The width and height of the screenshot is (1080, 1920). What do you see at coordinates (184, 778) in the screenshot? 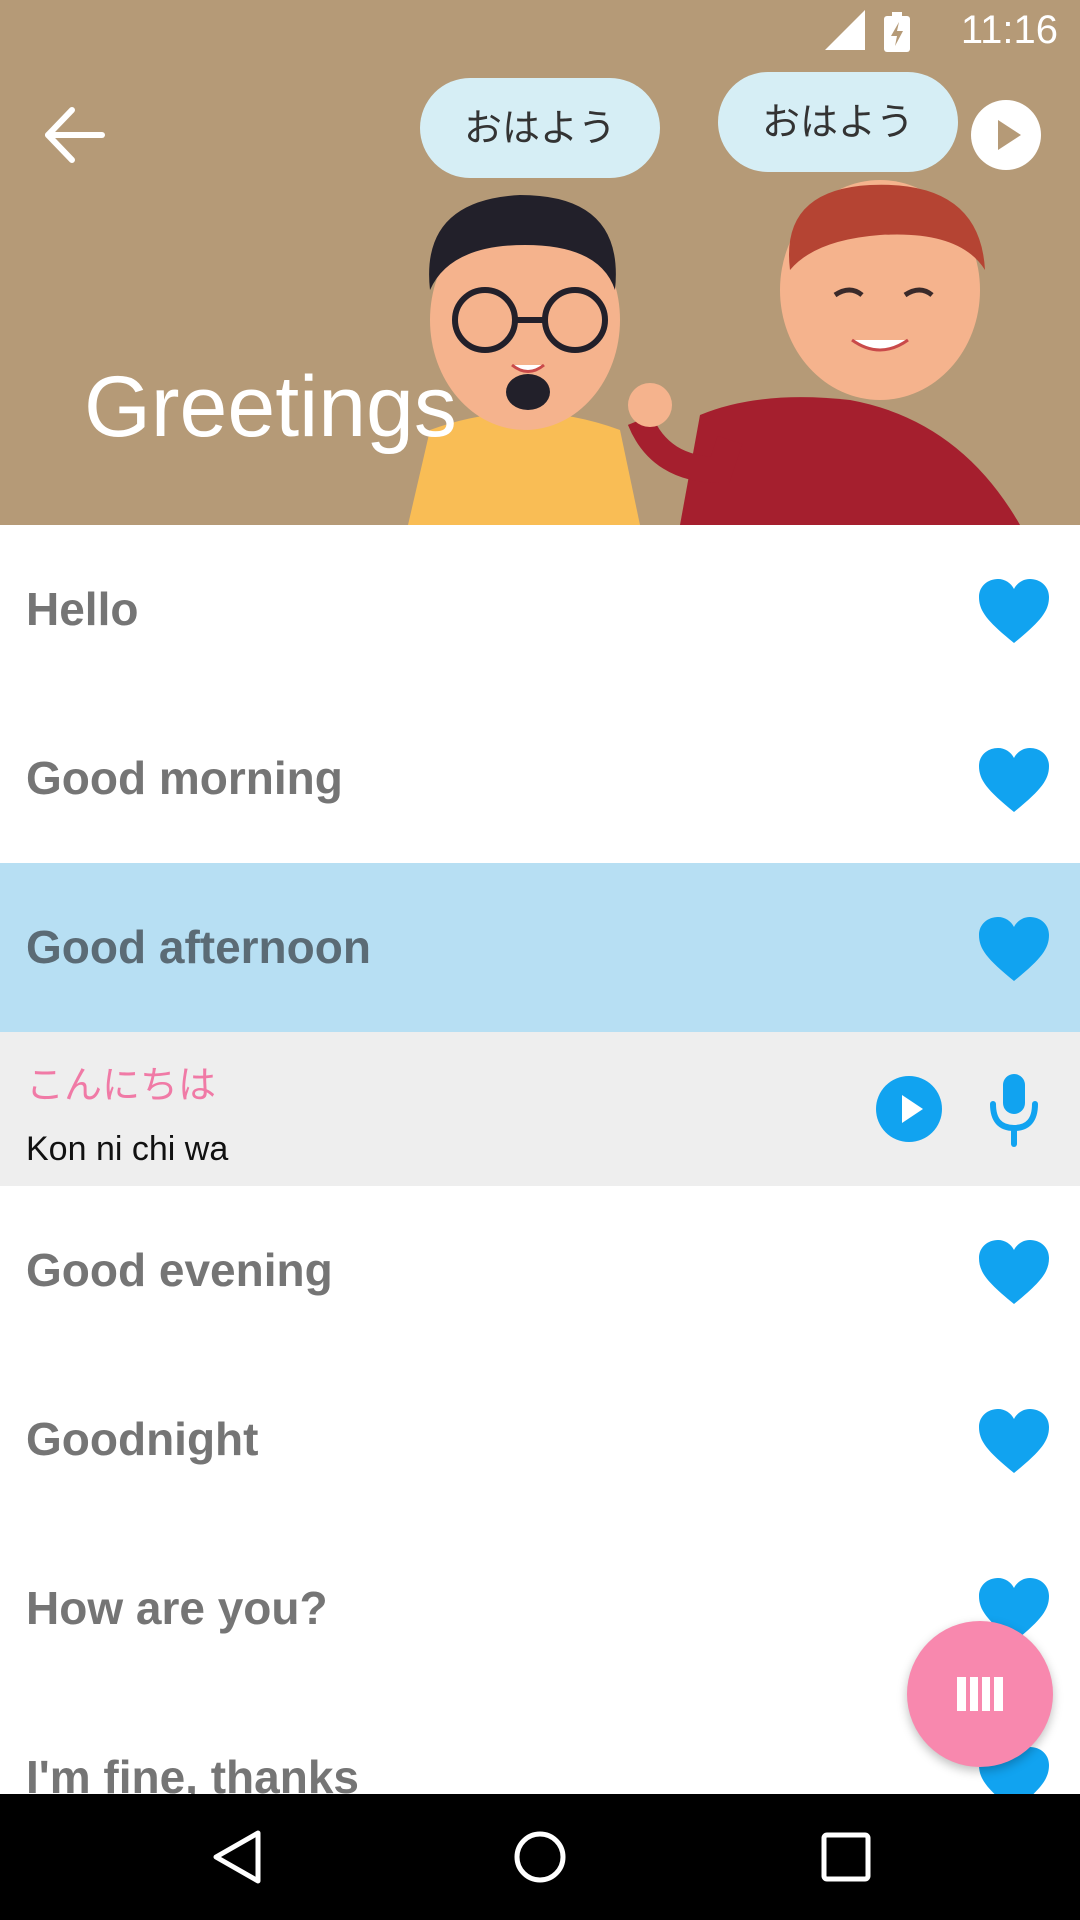
I see `phrase-label: Good morning` at bounding box center [184, 778].